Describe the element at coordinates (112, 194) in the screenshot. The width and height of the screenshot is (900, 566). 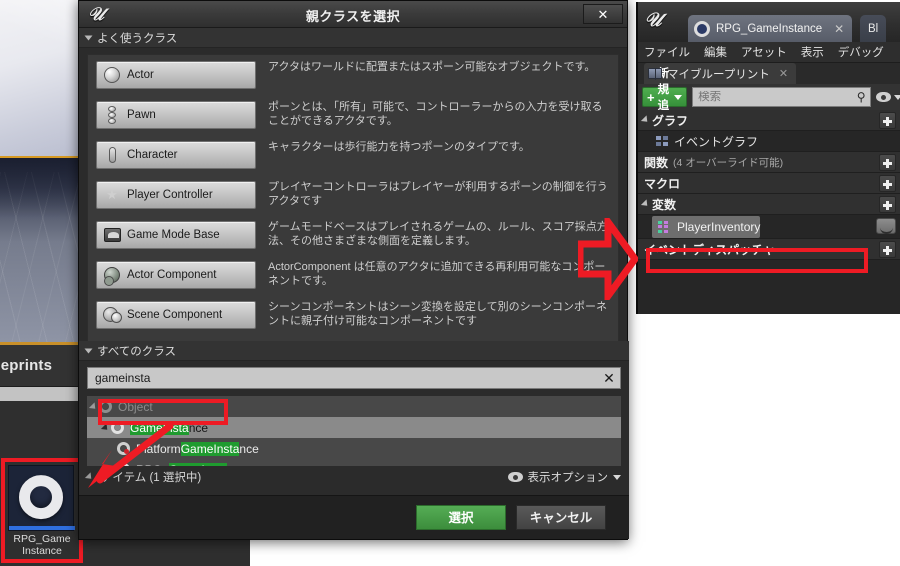
I see `player-controller-icon: ★` at that location.